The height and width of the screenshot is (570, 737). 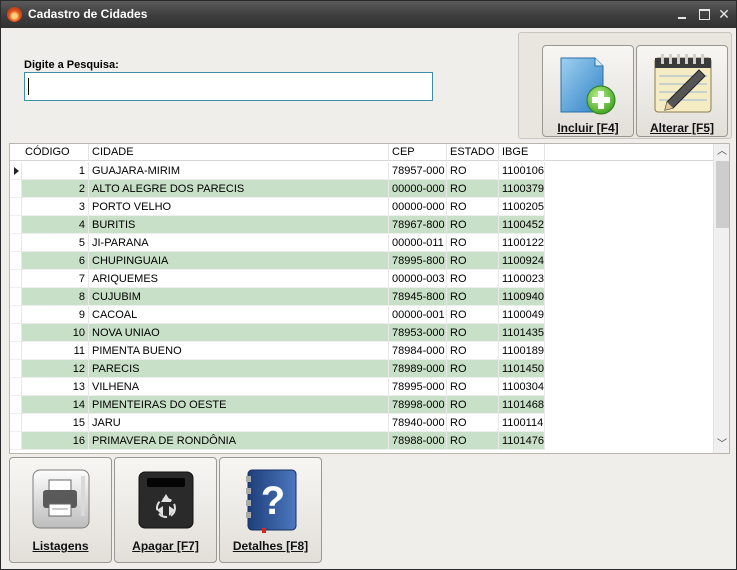 I want to click on cell-ibge: 1100106, so click(x=522, y=171).